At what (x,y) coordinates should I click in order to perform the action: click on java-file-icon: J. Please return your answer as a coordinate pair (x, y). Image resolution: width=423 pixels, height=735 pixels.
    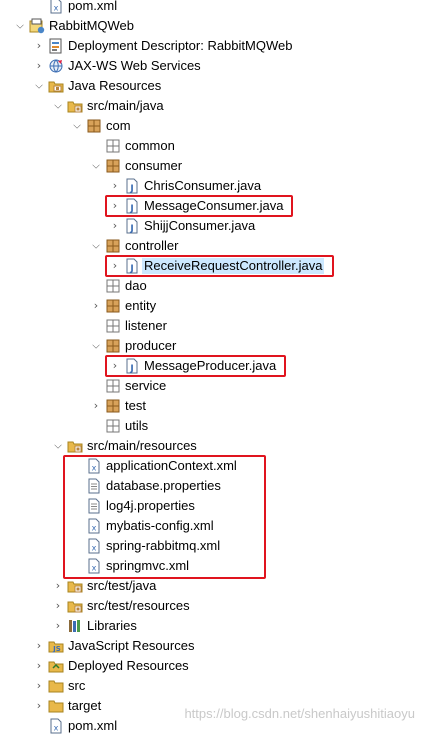
    Looking at the image, I should click on (132, 226).